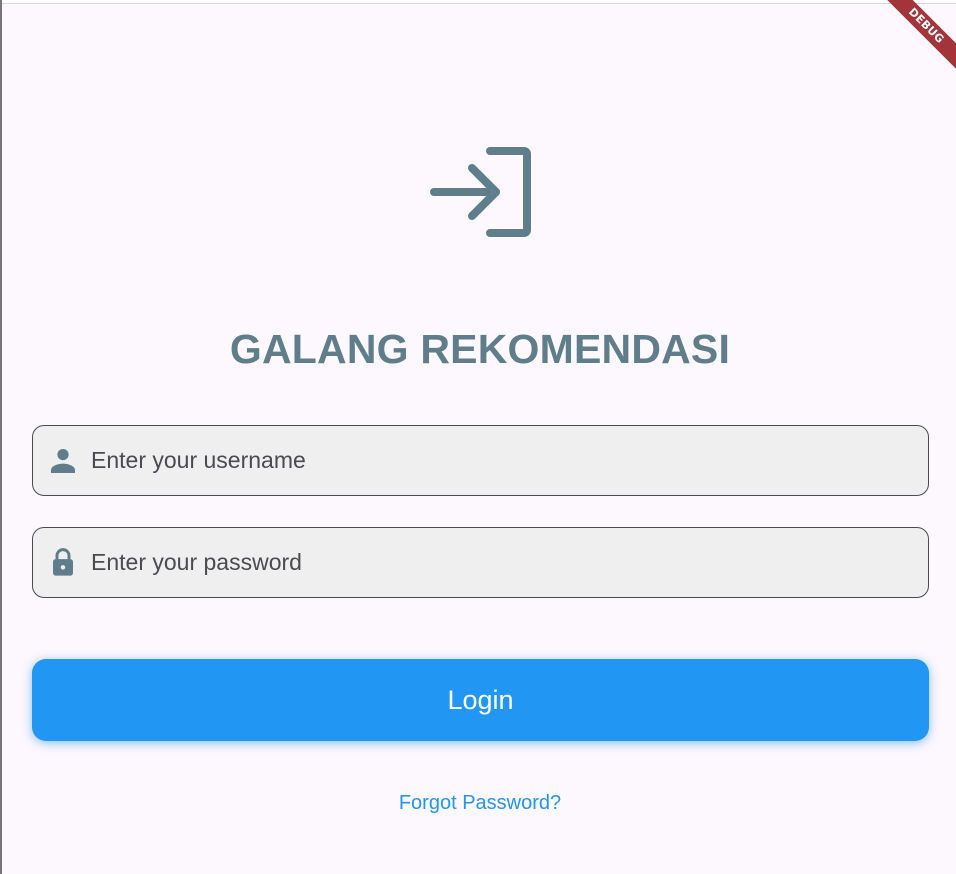 The width and height of the screenshot is (956, 874). I want to click on login-button: Login, so click(480, 700).